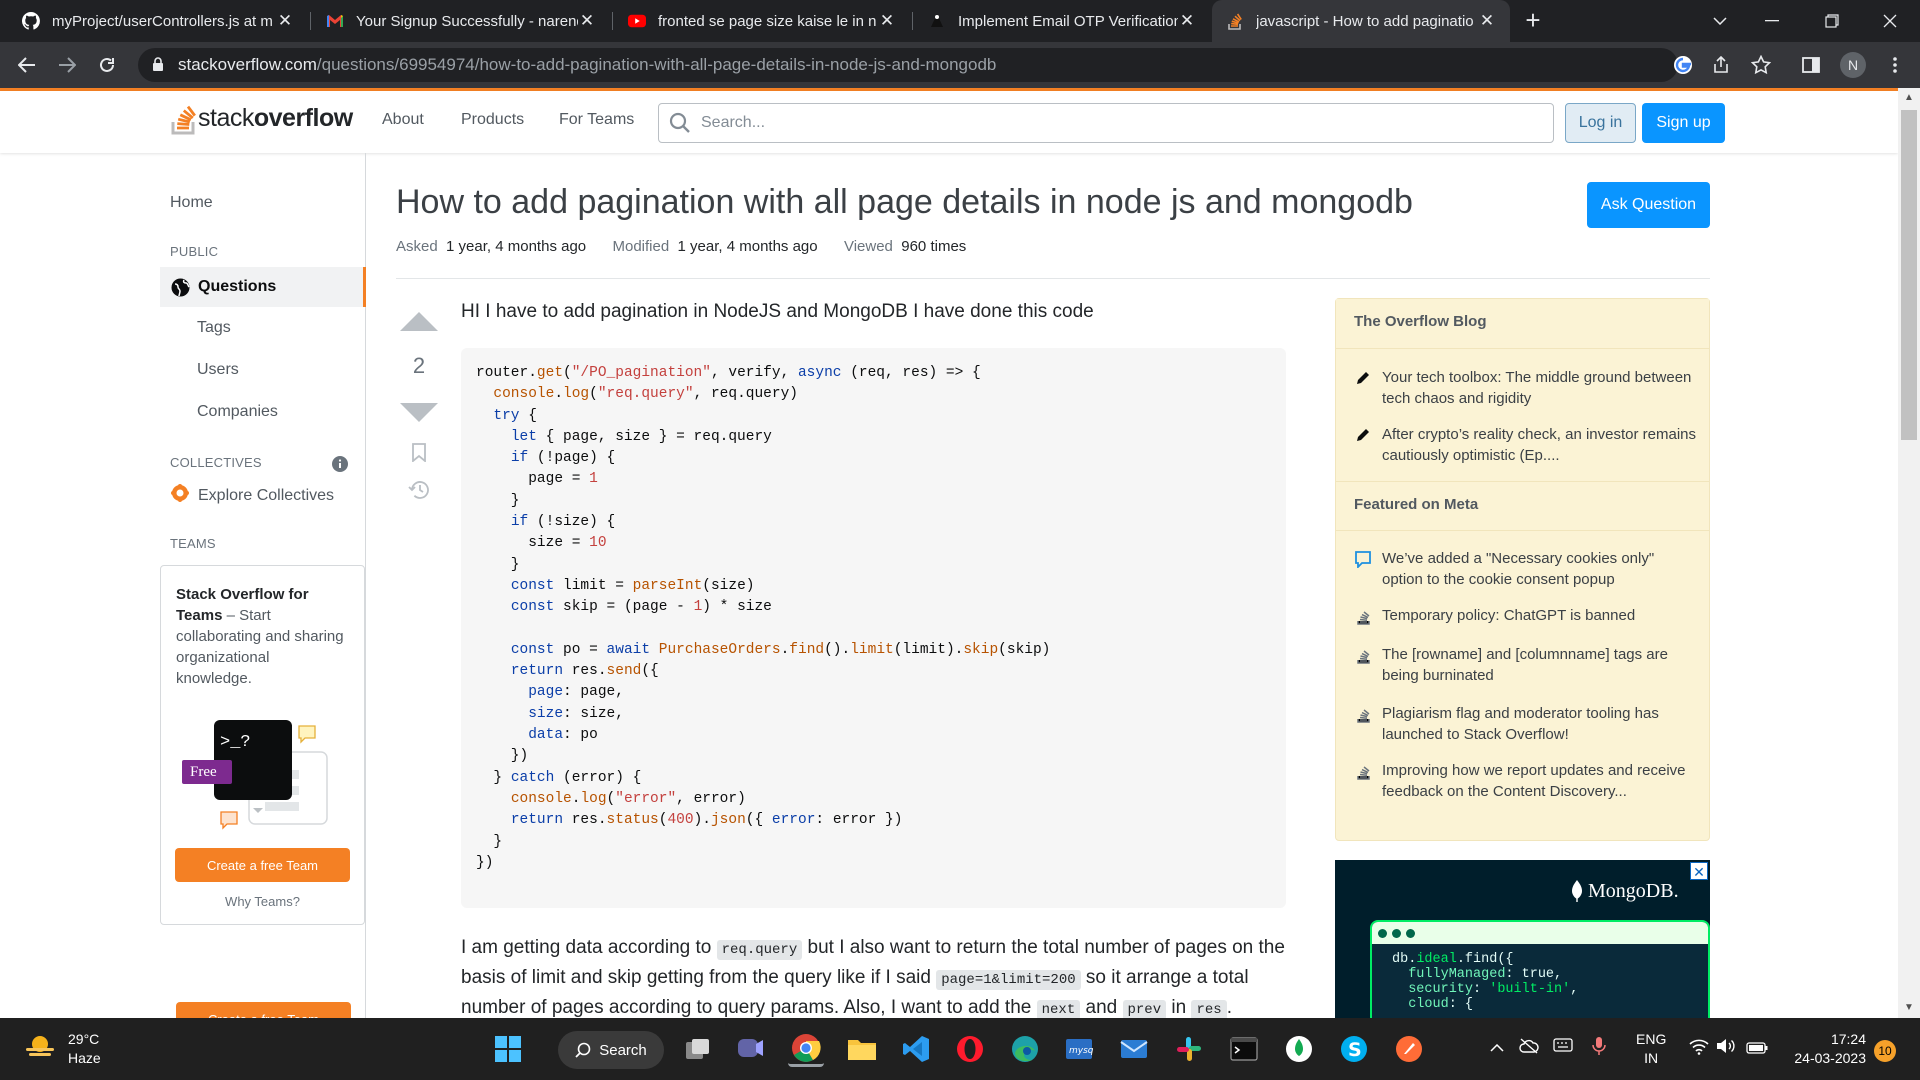  Describe the element at coordinates (751, 1049) in the screenshot. I see `teams-chat-icon` at that location.